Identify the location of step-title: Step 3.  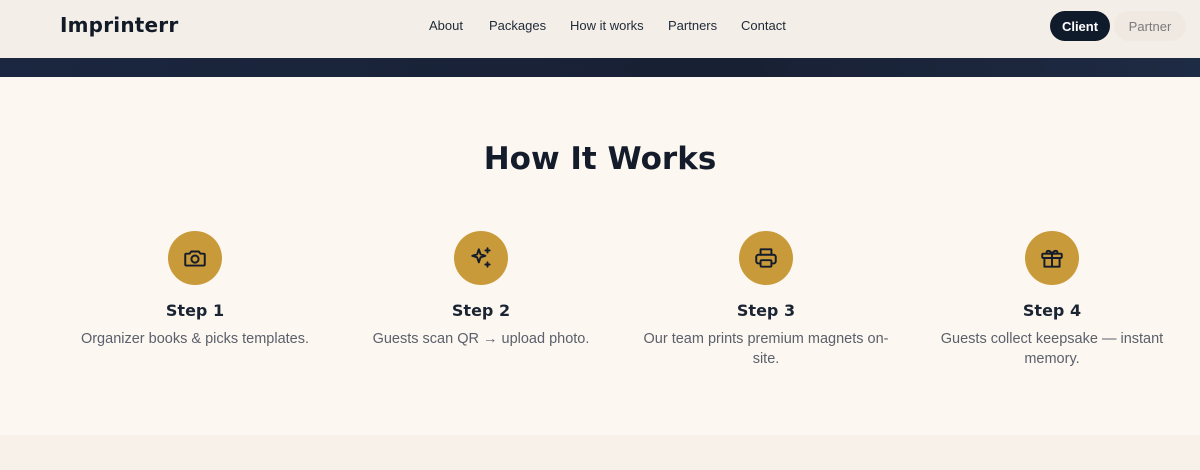
(766, 310).